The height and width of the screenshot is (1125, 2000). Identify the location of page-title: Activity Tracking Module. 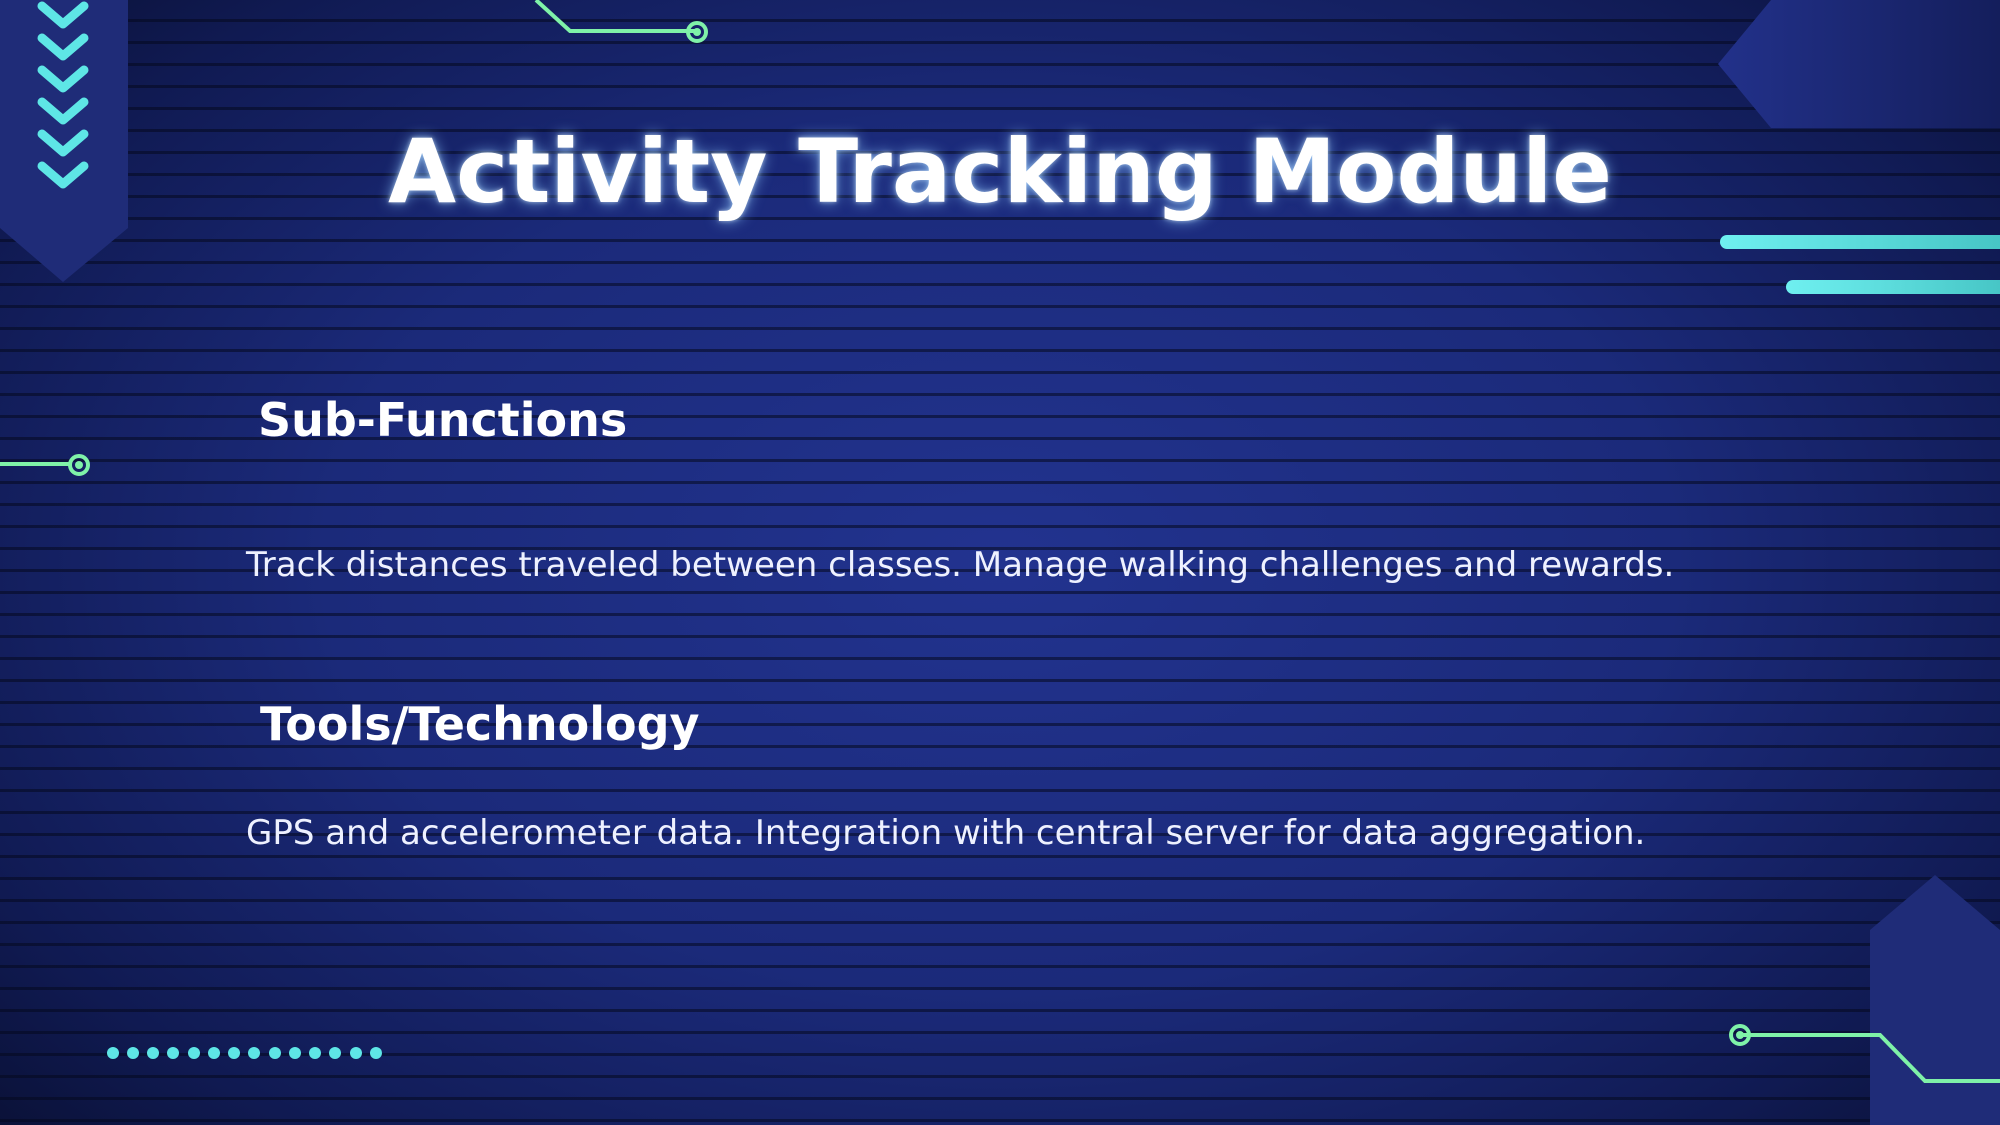
(1000, 171).